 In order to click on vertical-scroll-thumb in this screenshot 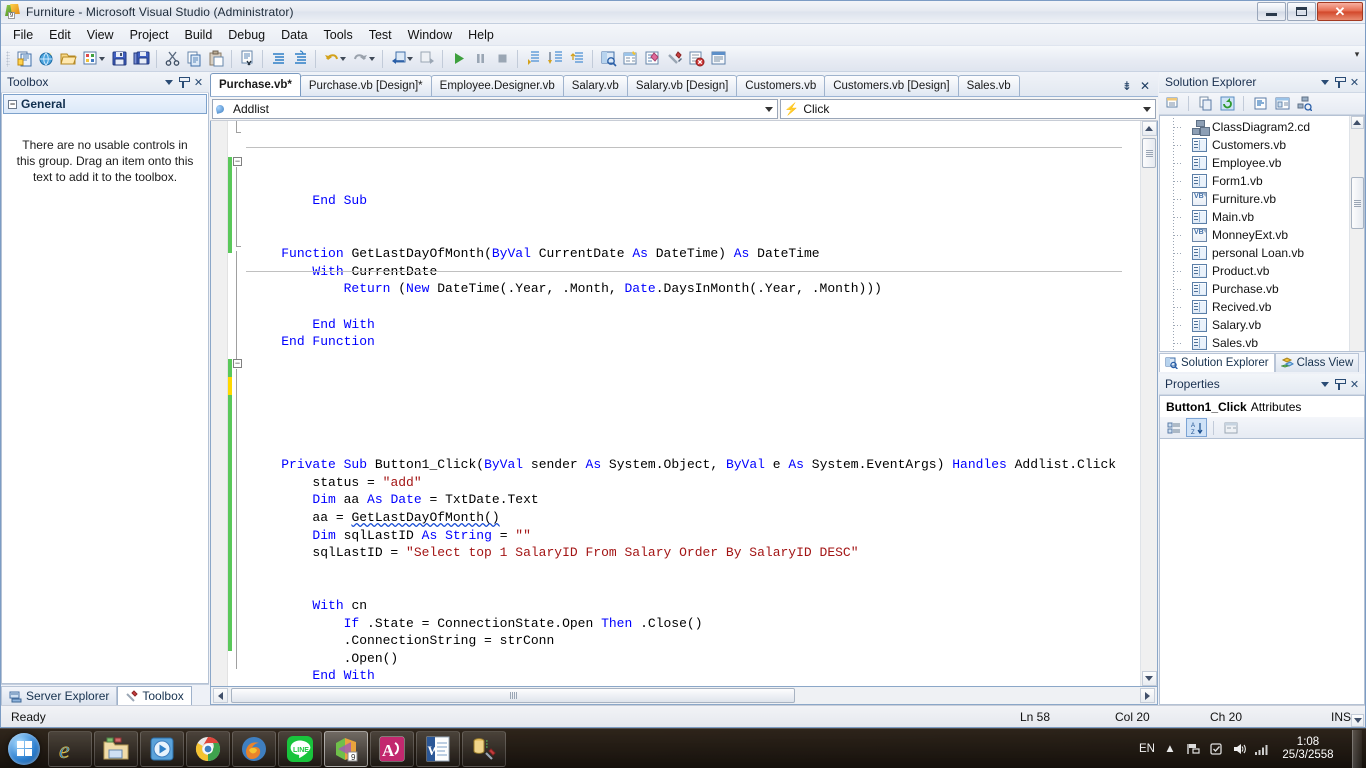, I will do `click(1149, 153)`.